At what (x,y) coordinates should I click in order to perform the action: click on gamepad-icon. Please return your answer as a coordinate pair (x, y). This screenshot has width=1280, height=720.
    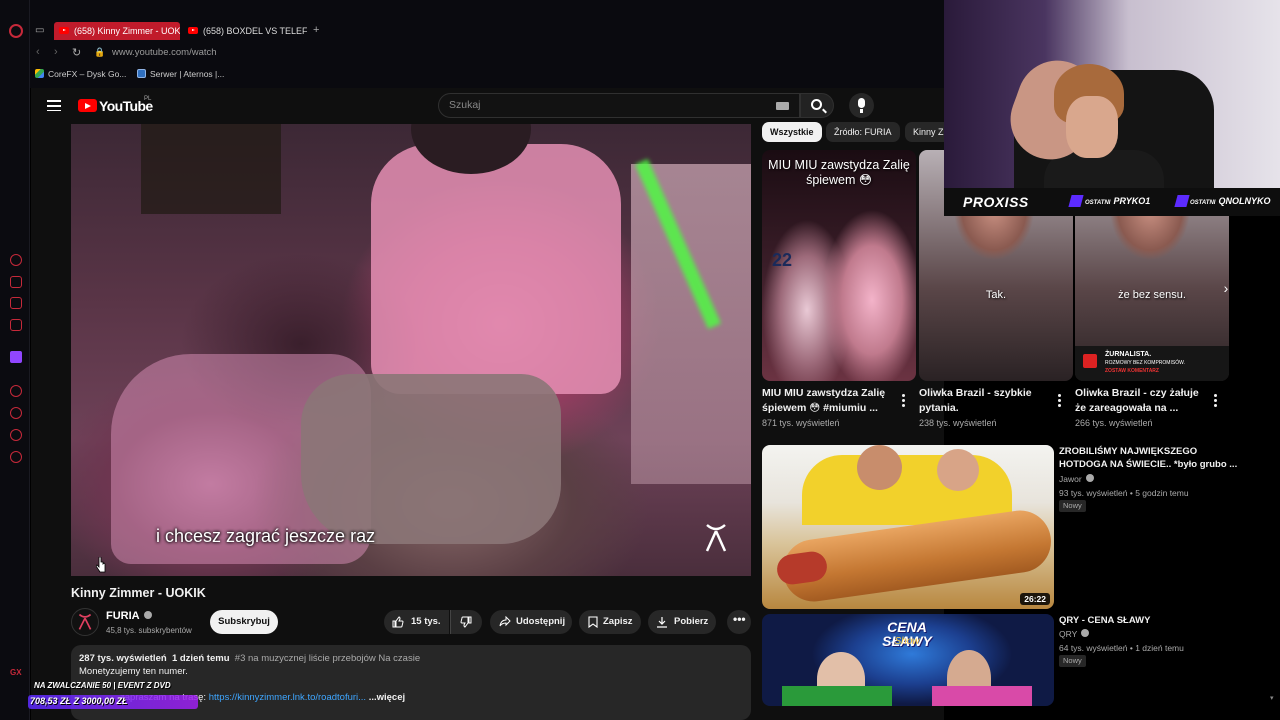
    Looking at the image, I should click on (16, 303).